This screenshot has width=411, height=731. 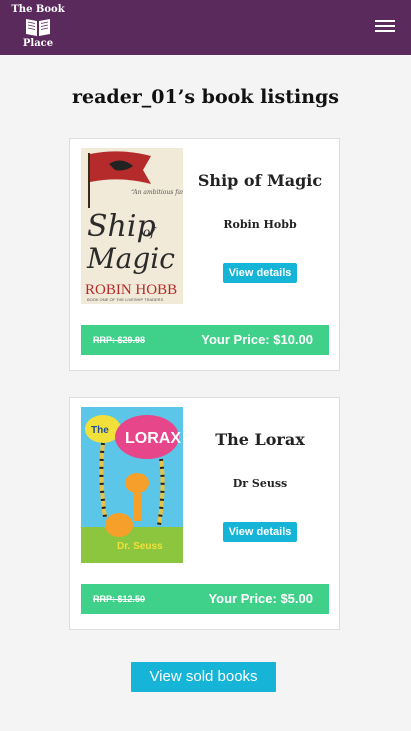 I want to click on book-cover-image: The LORAX Dr. Seuss, so click(x=132, y=485).